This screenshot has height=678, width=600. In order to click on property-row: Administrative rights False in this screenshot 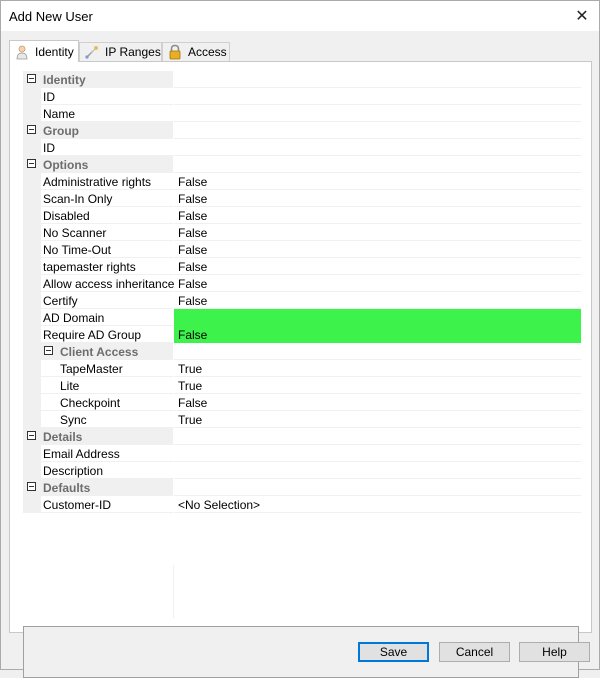, I will do `click(302, 181)`.